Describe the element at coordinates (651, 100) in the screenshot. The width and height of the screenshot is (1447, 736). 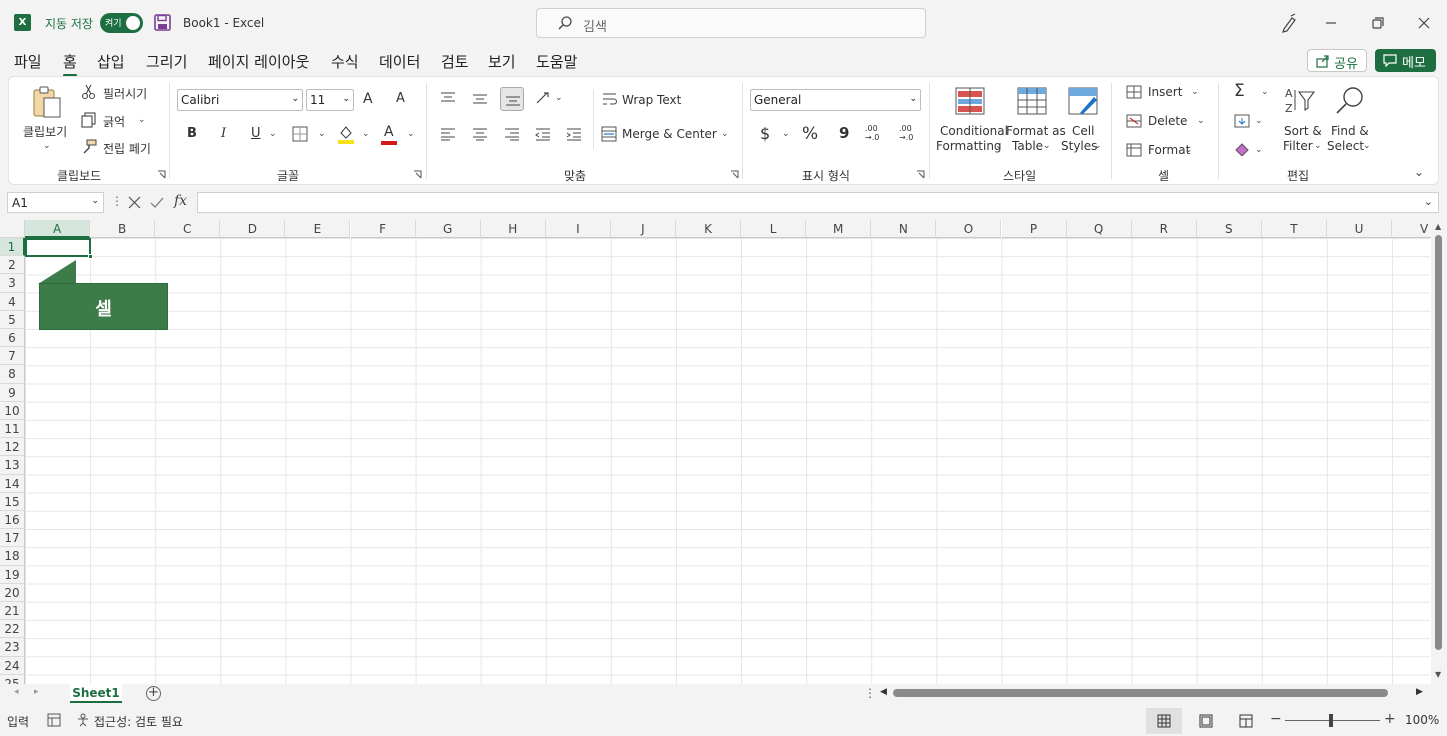
I see `wrap-text-label: Wrap Text` at that location.